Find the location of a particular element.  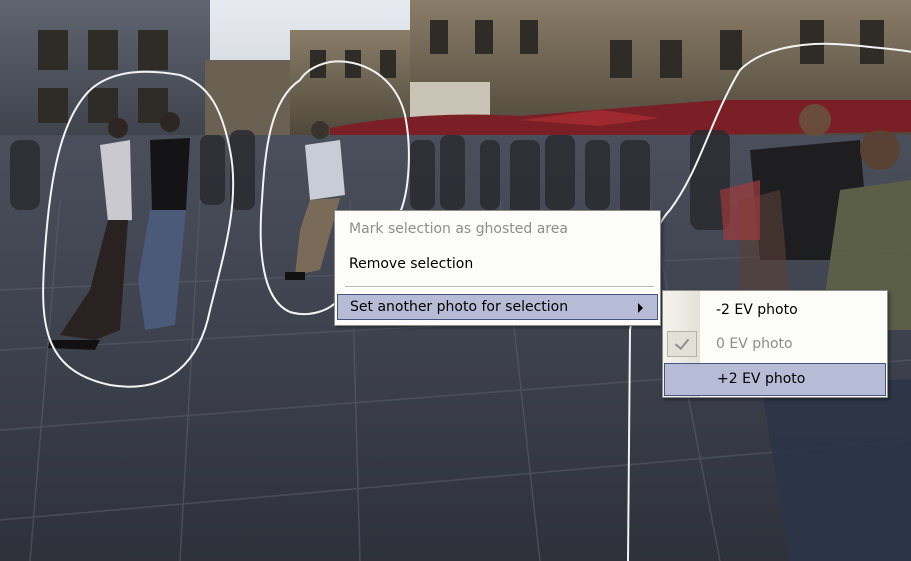

checkmark-icon is located at coordinates (682, 342).